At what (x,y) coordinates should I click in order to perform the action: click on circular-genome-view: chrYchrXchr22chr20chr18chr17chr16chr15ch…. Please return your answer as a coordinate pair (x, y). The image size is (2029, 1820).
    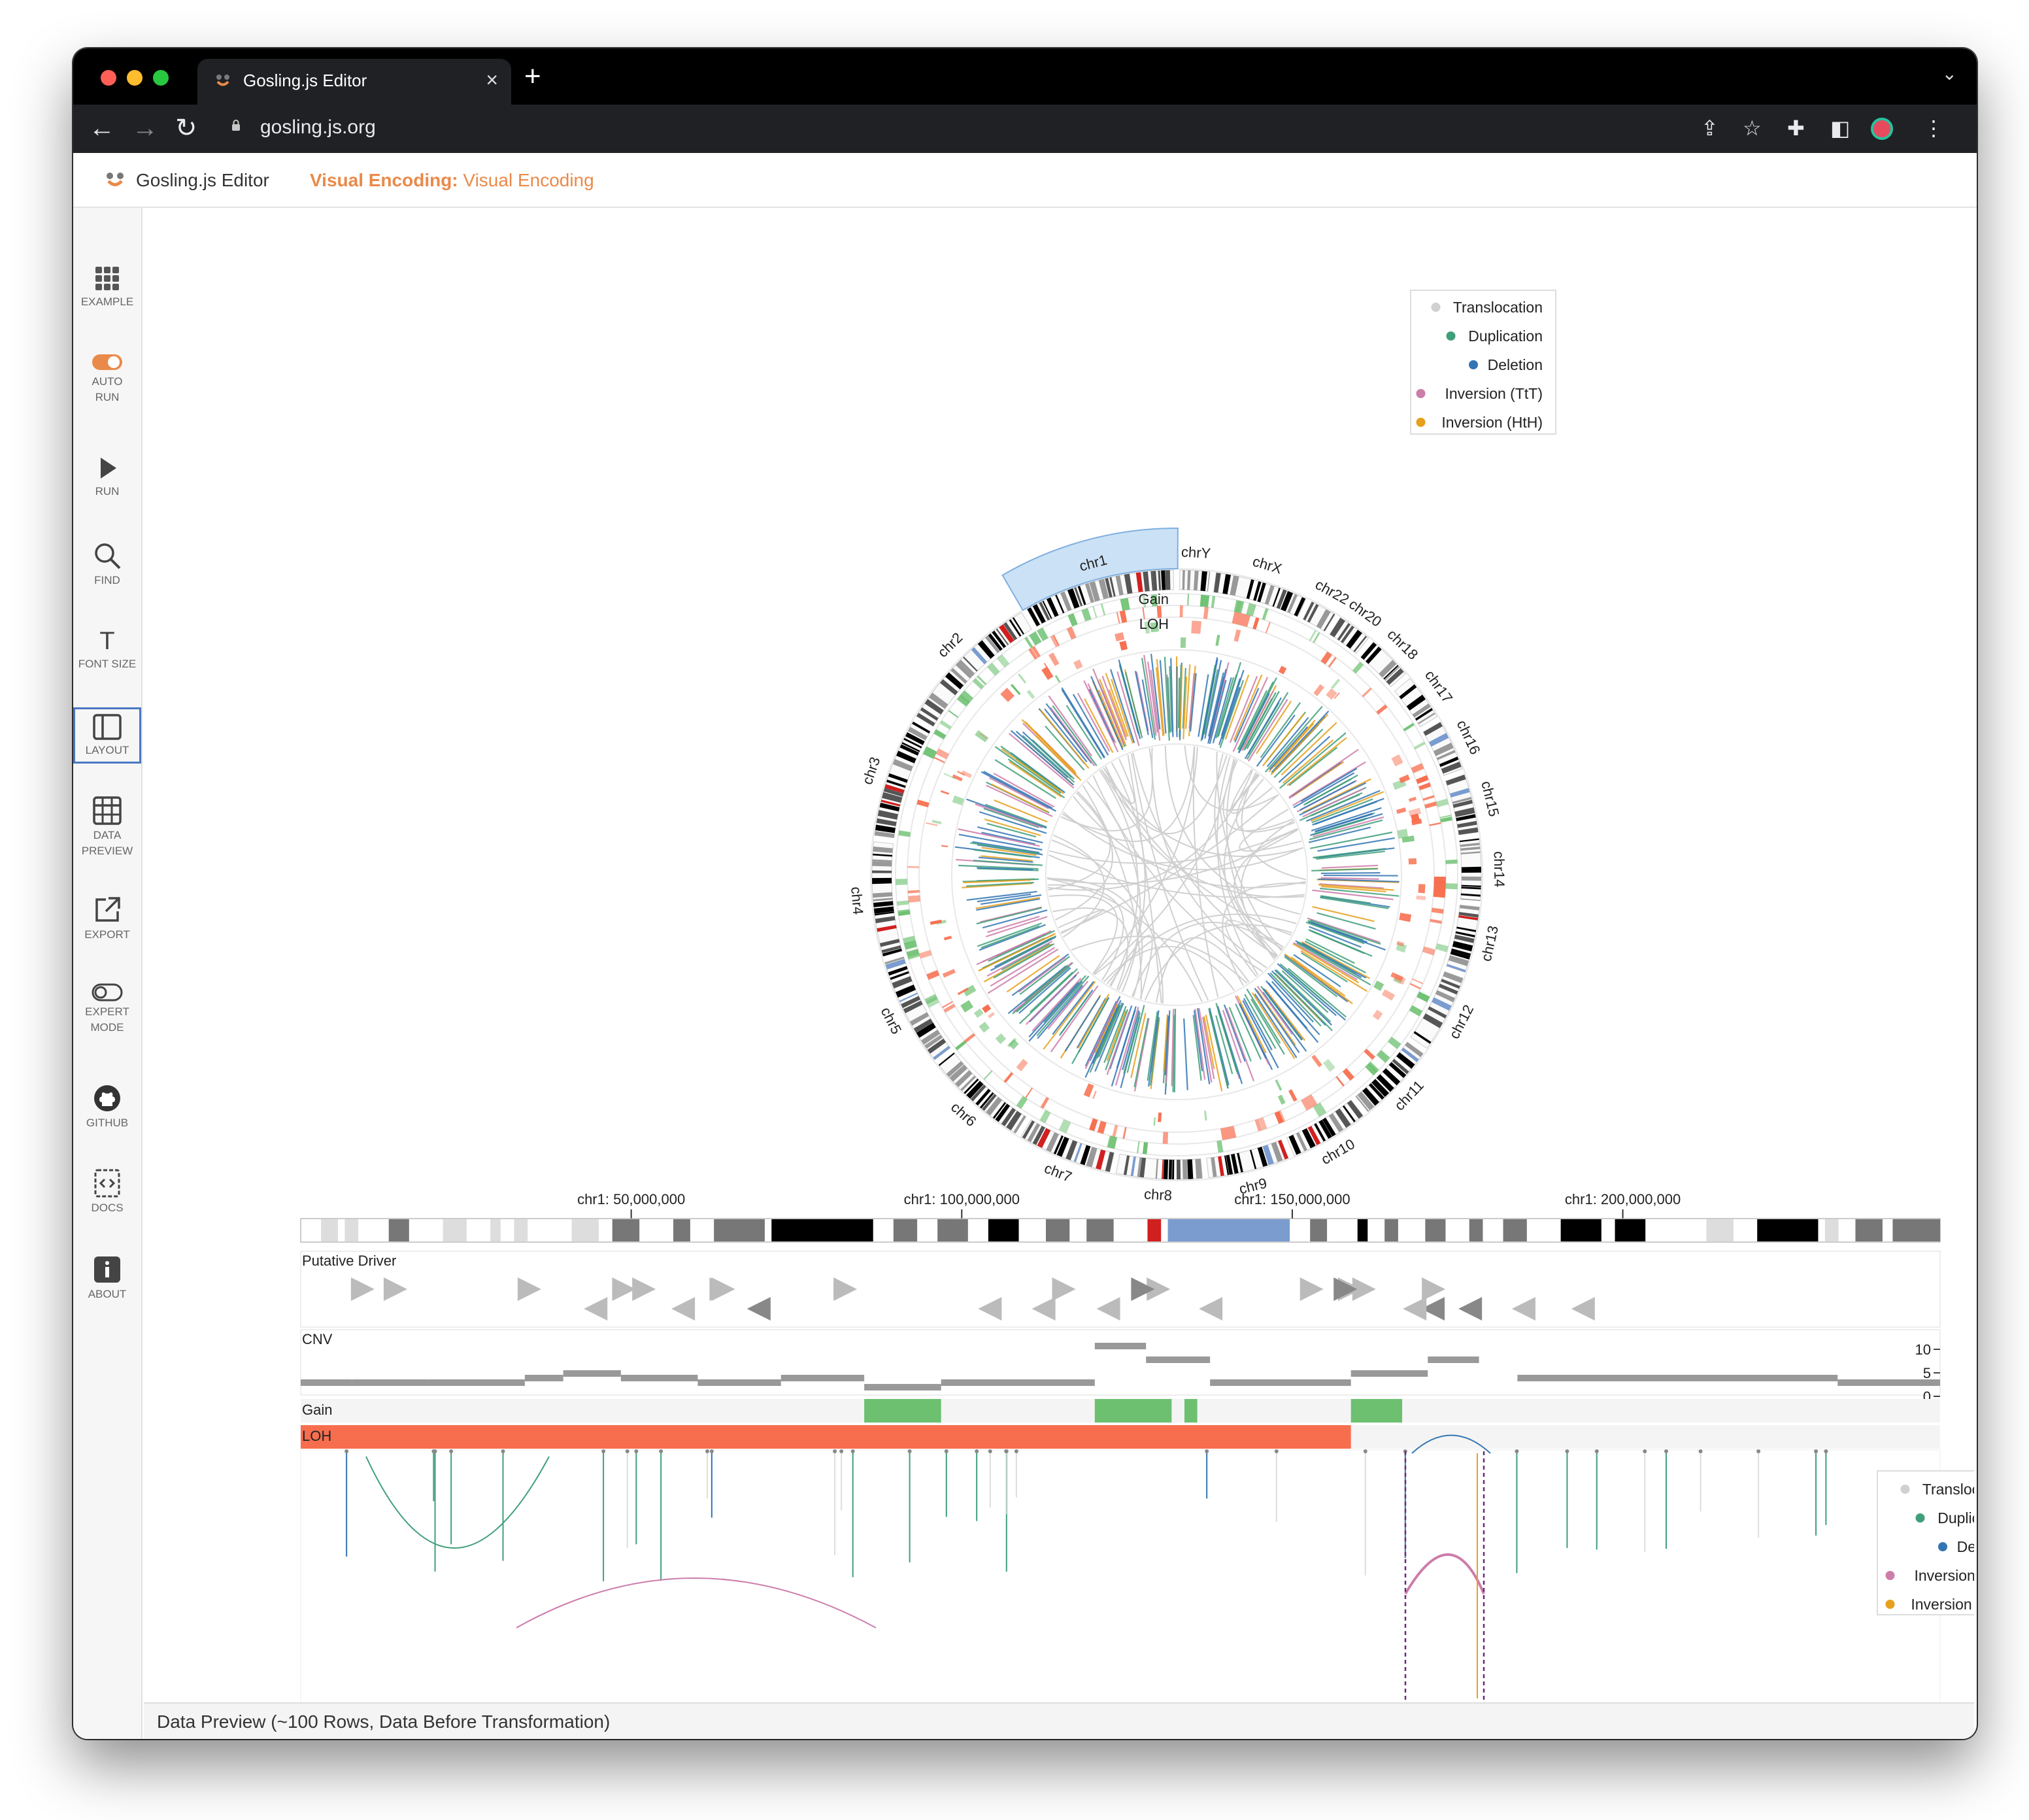
    Looking at the image, I should click on (1178, 866).